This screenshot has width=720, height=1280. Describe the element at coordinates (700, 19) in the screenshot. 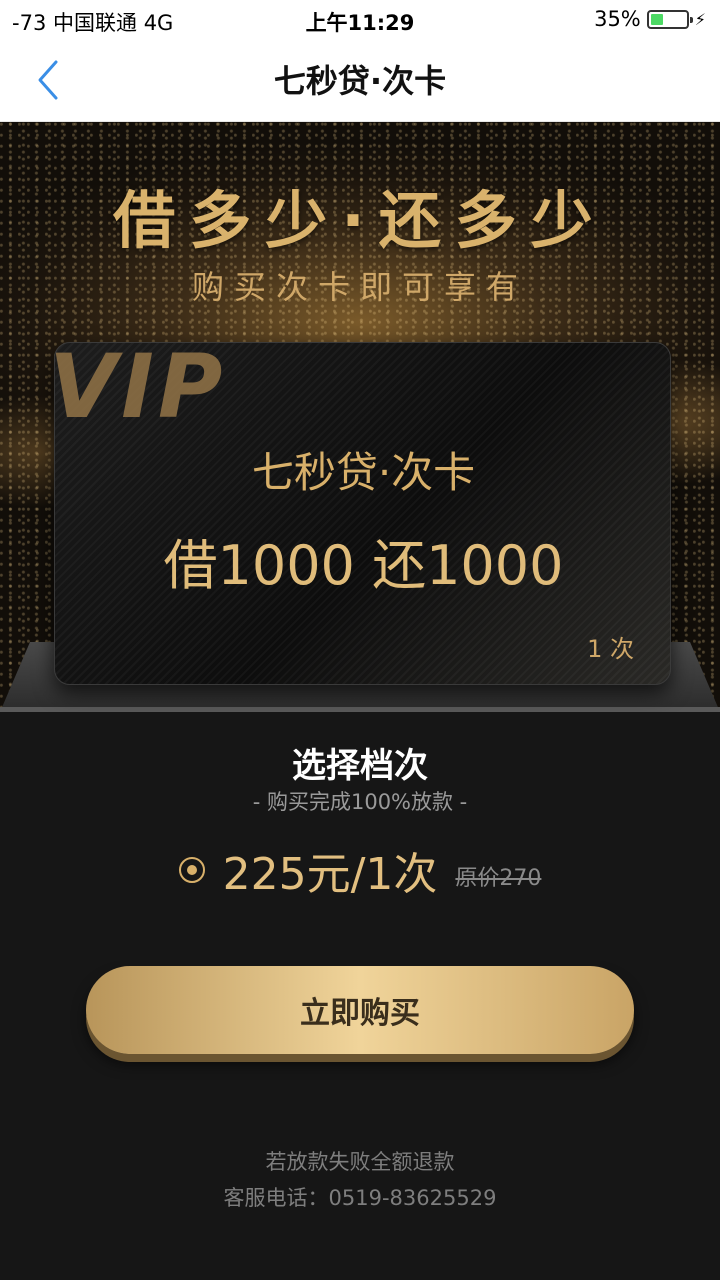

I see `bolt-icon: ⚡` at that location.